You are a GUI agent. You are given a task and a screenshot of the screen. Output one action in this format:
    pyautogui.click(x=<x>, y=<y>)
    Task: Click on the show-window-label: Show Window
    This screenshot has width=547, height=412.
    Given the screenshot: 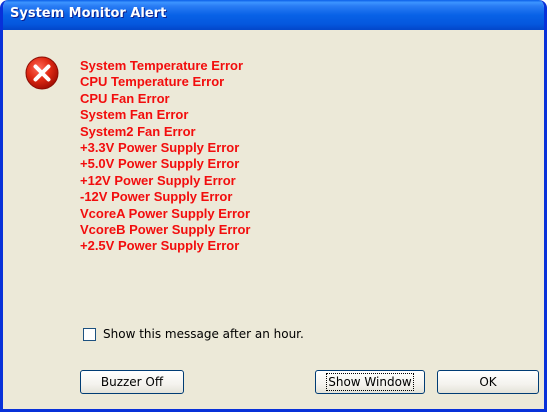 What is the action you would take?
    pyautogui.click(x=370, y=382)
    